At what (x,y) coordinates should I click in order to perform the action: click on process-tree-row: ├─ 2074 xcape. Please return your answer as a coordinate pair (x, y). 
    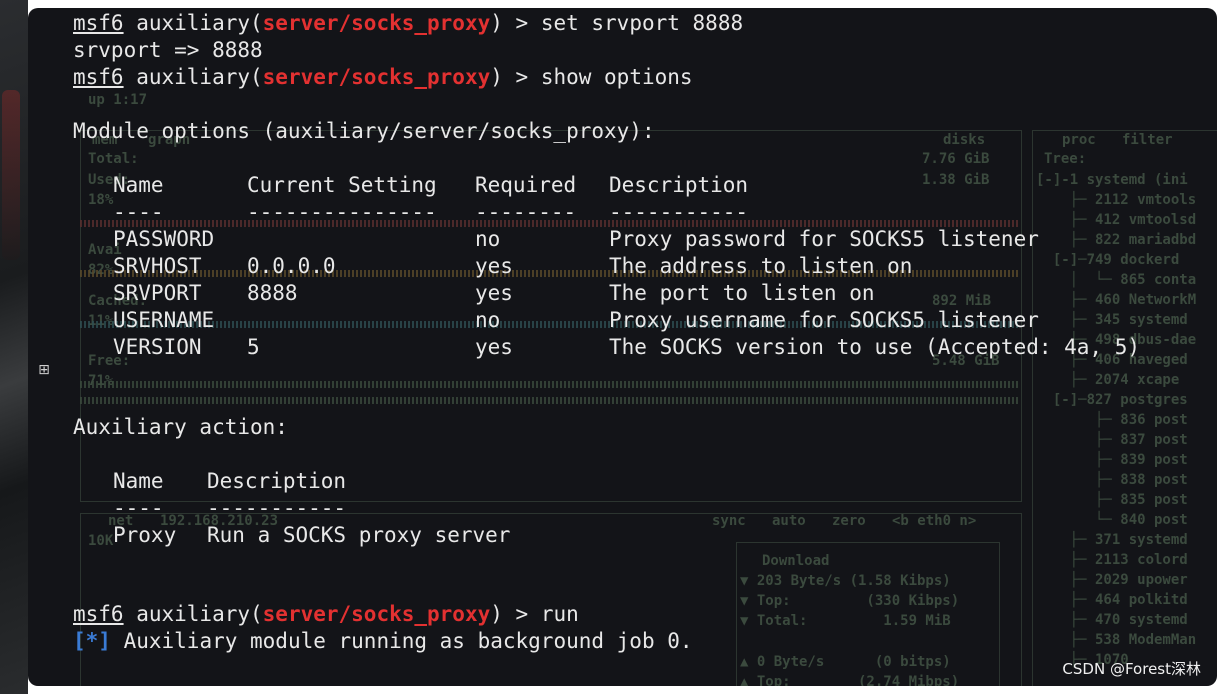
    Looking at the image, I should click on (1108, 380).